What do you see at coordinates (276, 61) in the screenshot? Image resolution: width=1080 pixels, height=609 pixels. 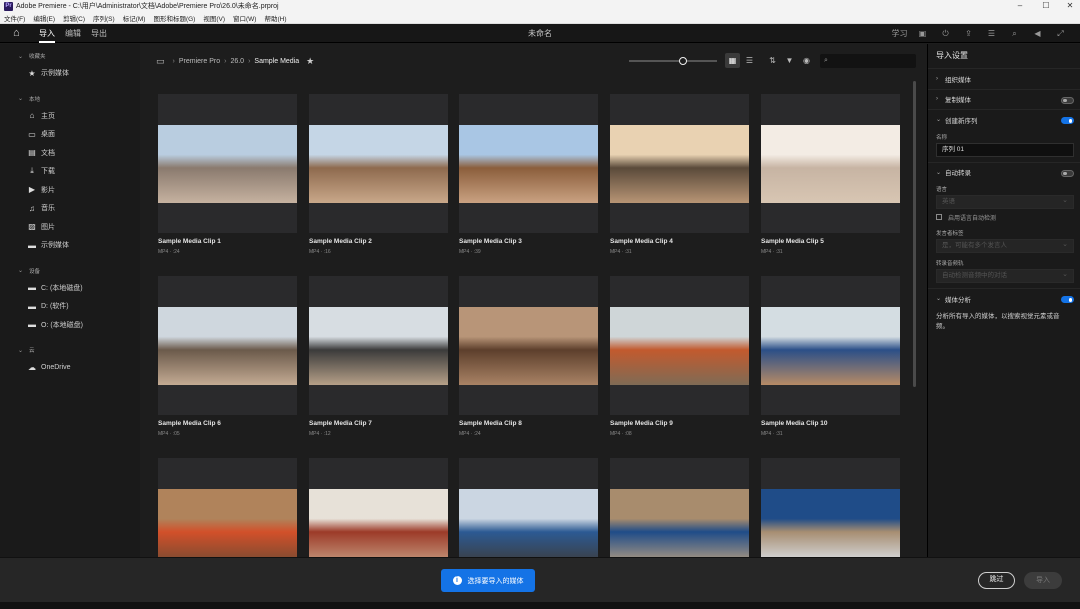 I see `breadcrumb-current: Sample Media` at bounding box center [276, 61].